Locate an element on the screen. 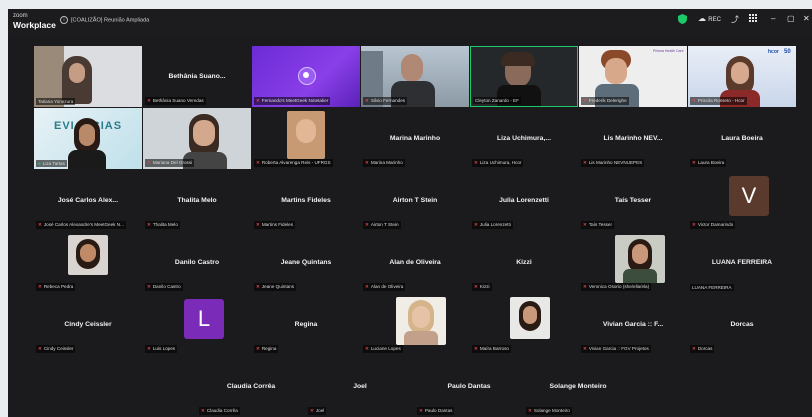  participant-display-name: Taís Tesser is located at coordinates (633, 200).